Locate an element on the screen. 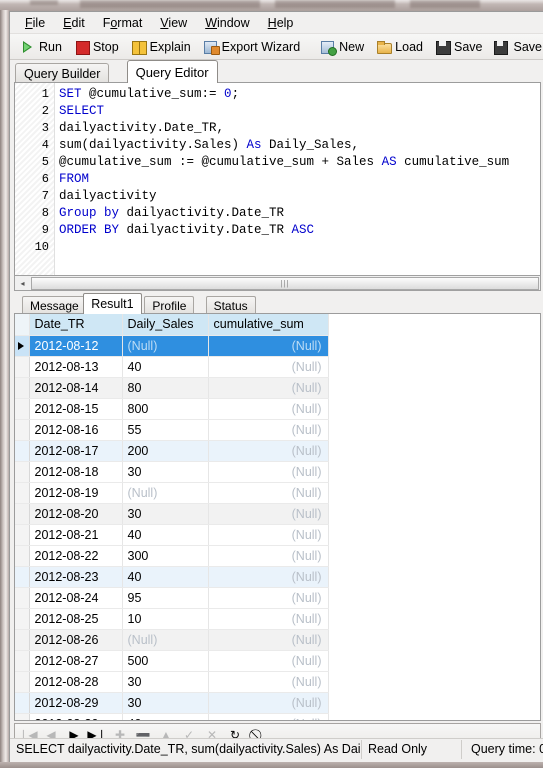 Image resolution: width=543 pixels, height=768 pixels. cell-date: 2012-08-23 is located at coordinates (76, 577).